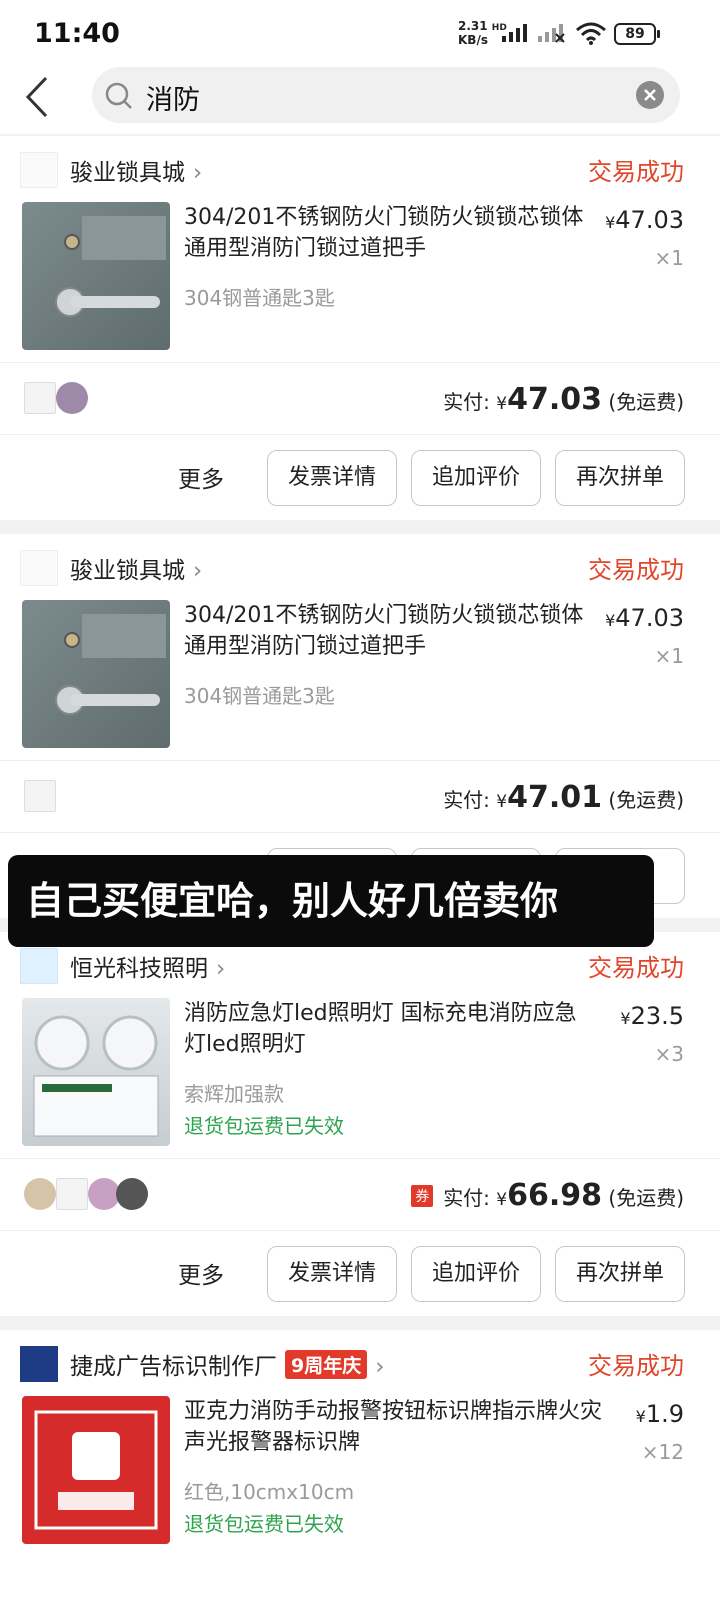  What do you see at coordinates (563, 399) in the screenshot?
I see `paid-amount: 实付: ¥47.03 (免运费)` at bounding box center [563, 399].